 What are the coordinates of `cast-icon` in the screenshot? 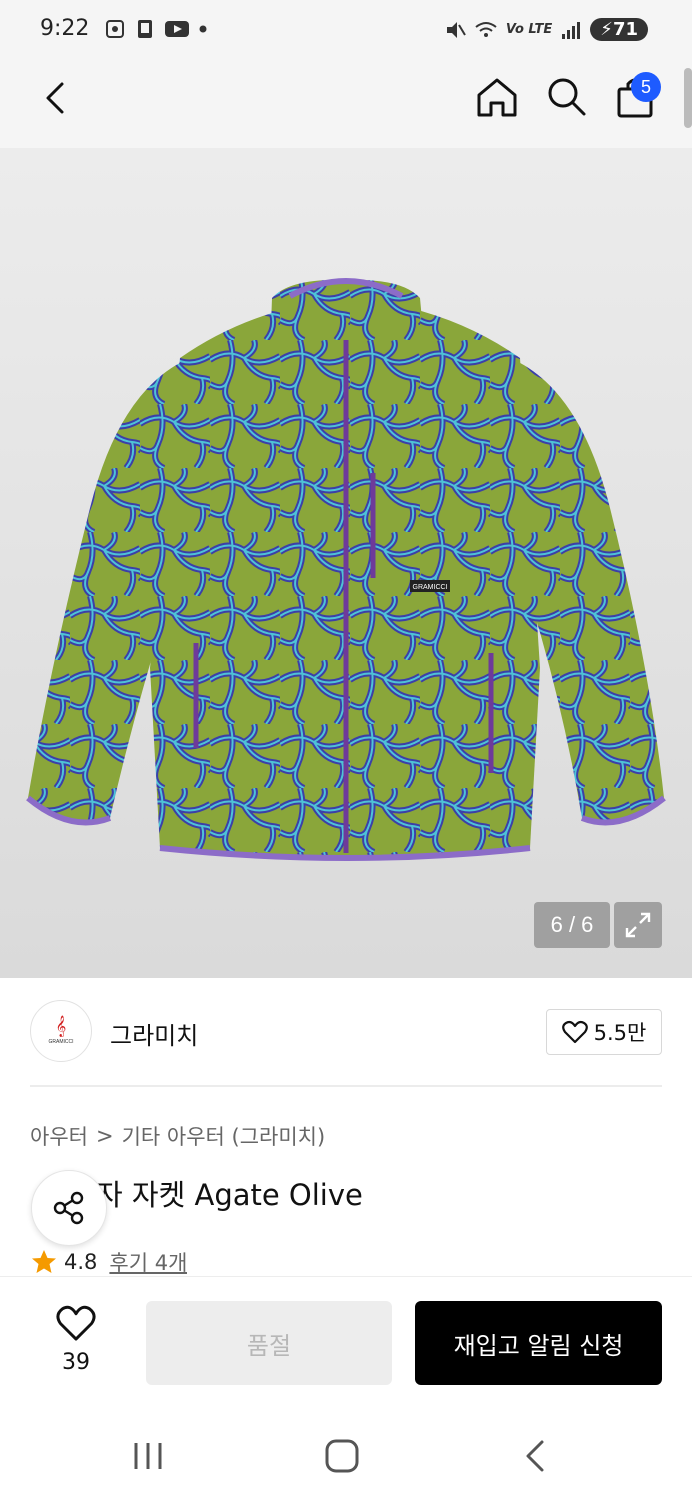 It's located at (145, 29).